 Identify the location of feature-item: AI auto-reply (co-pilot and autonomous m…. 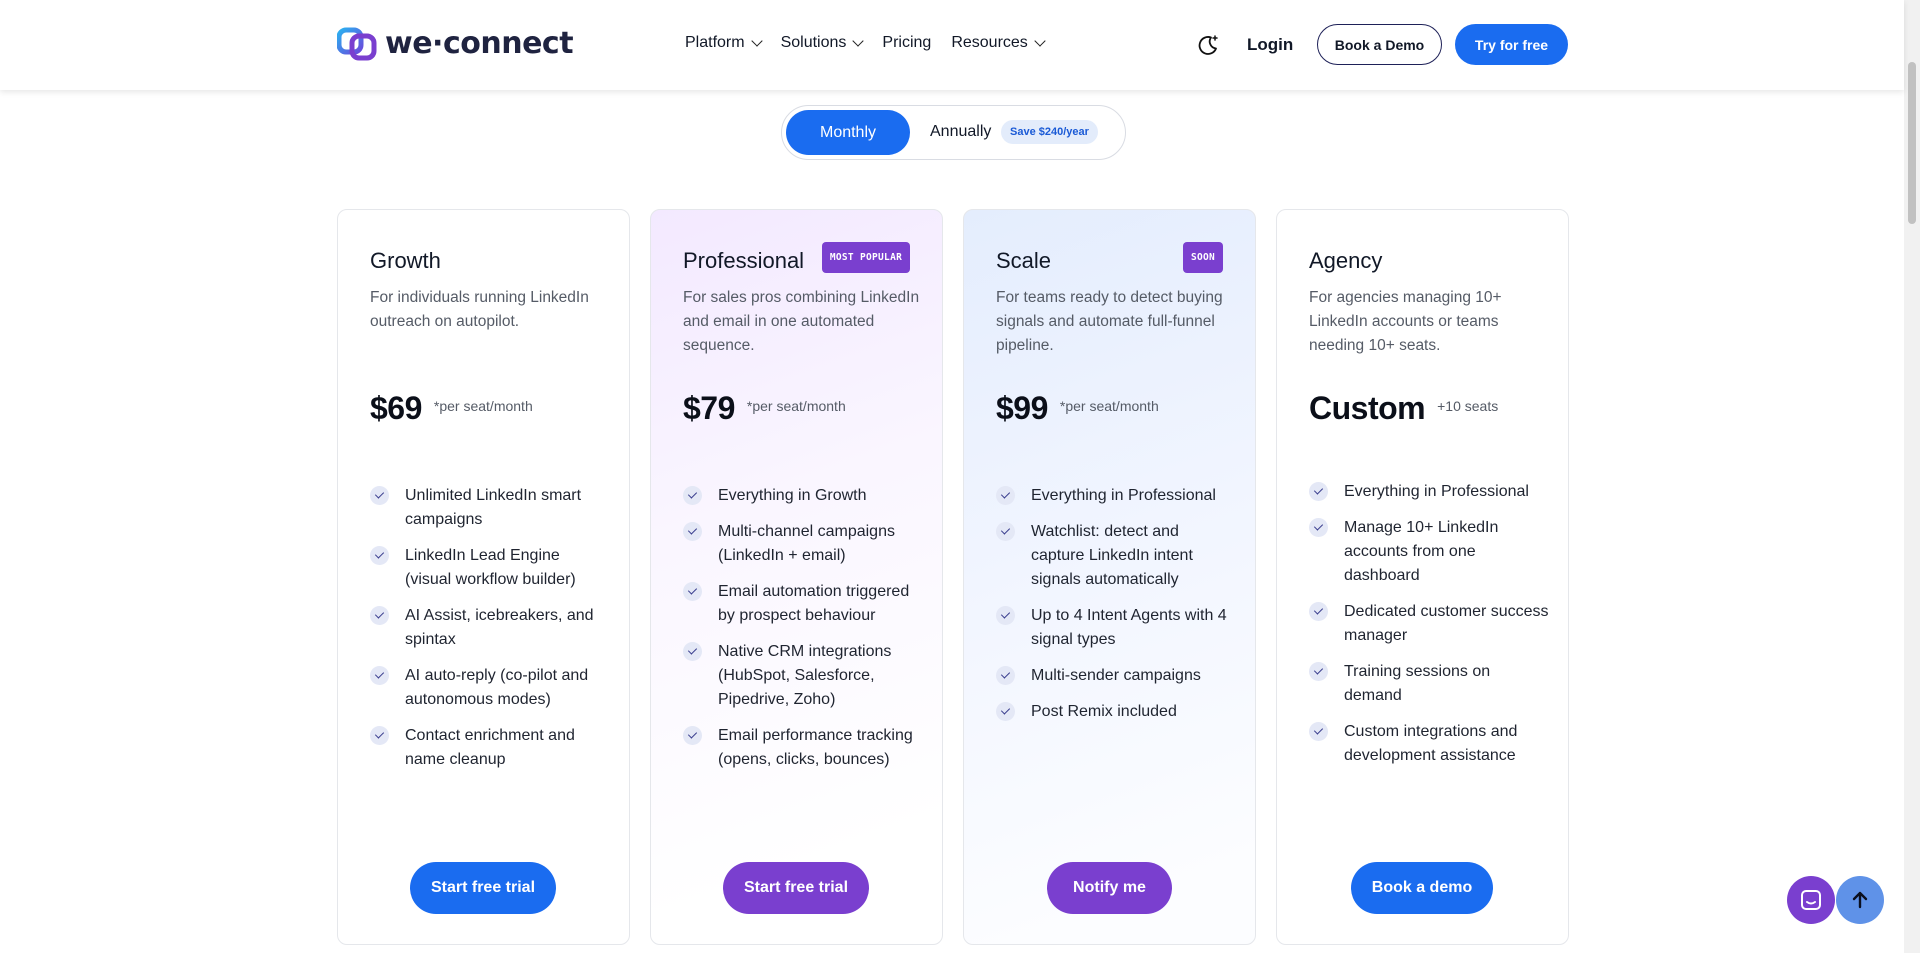
(490, 688).